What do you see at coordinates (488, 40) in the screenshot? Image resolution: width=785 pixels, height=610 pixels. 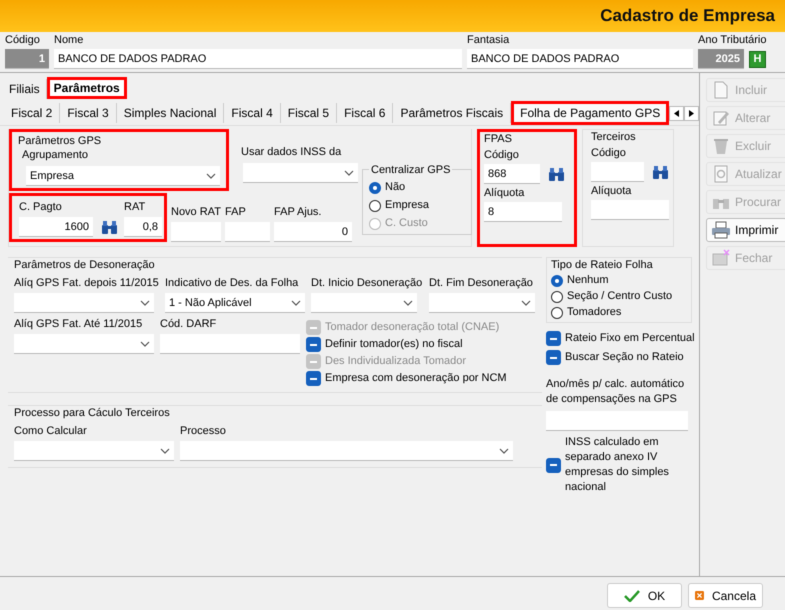 I see `field-label: Fantasia` at bounding box center [488, 40].